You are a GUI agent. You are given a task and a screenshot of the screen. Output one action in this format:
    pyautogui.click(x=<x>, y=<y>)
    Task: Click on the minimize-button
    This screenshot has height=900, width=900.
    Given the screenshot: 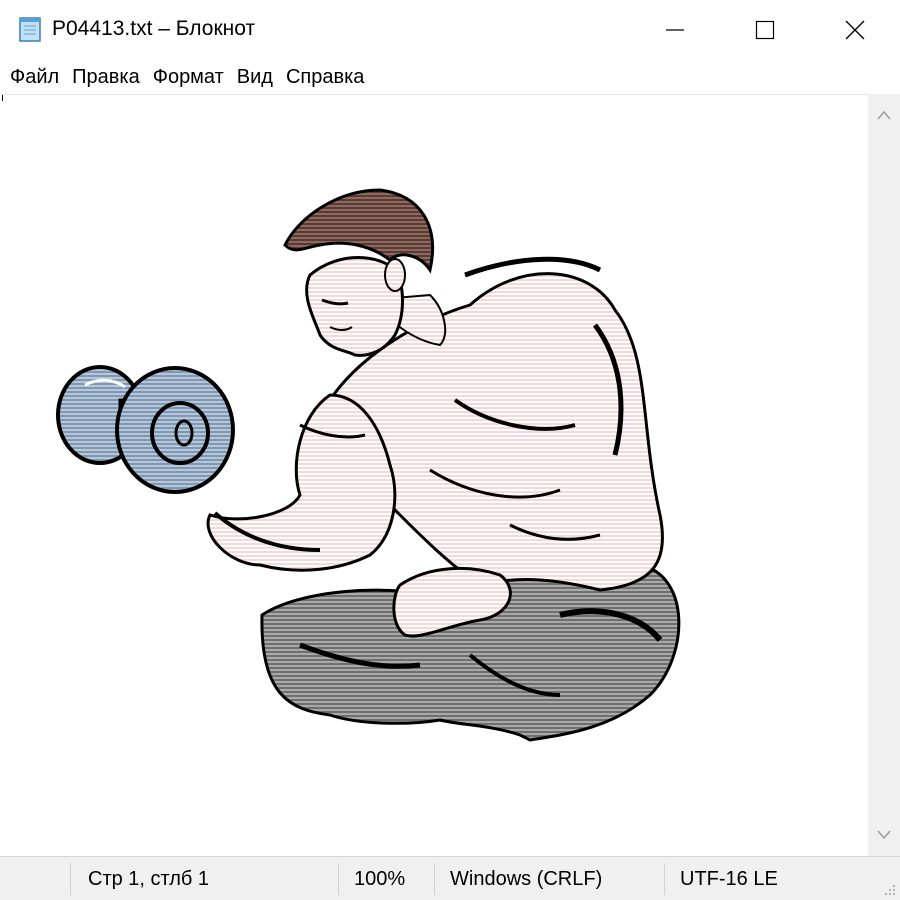 What is the action you would take?
    pyautogui.click(x=675, y=30)
    